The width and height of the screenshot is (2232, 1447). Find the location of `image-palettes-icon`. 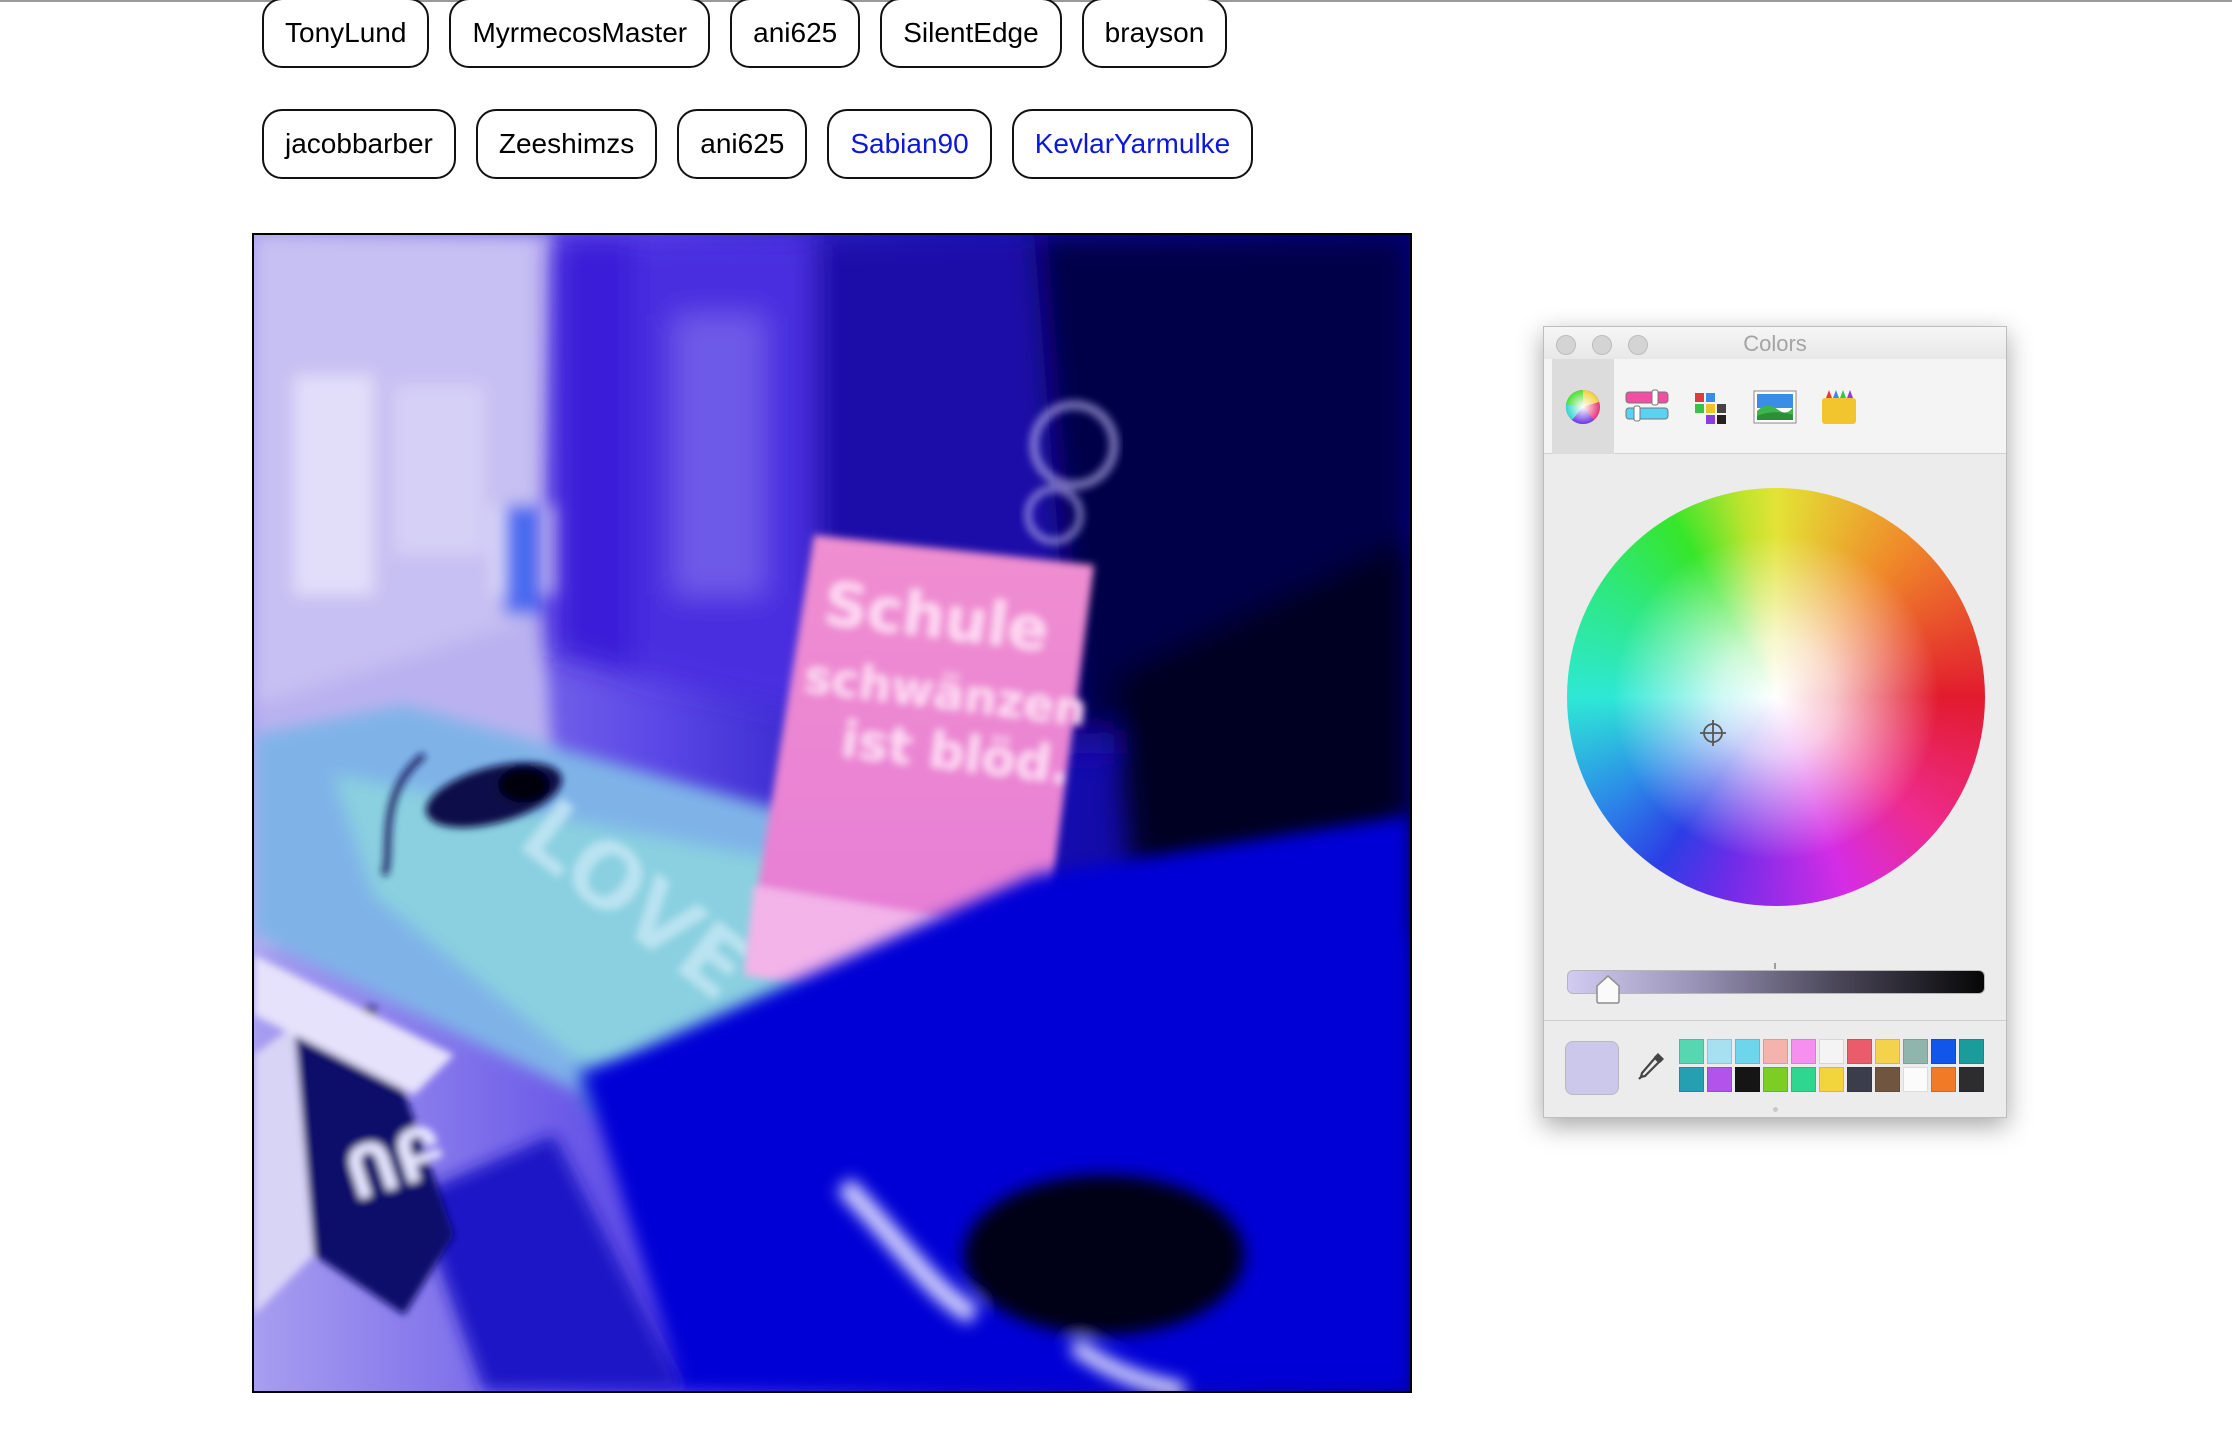

image-palettes-icon is located at coordinates (1775, 407).